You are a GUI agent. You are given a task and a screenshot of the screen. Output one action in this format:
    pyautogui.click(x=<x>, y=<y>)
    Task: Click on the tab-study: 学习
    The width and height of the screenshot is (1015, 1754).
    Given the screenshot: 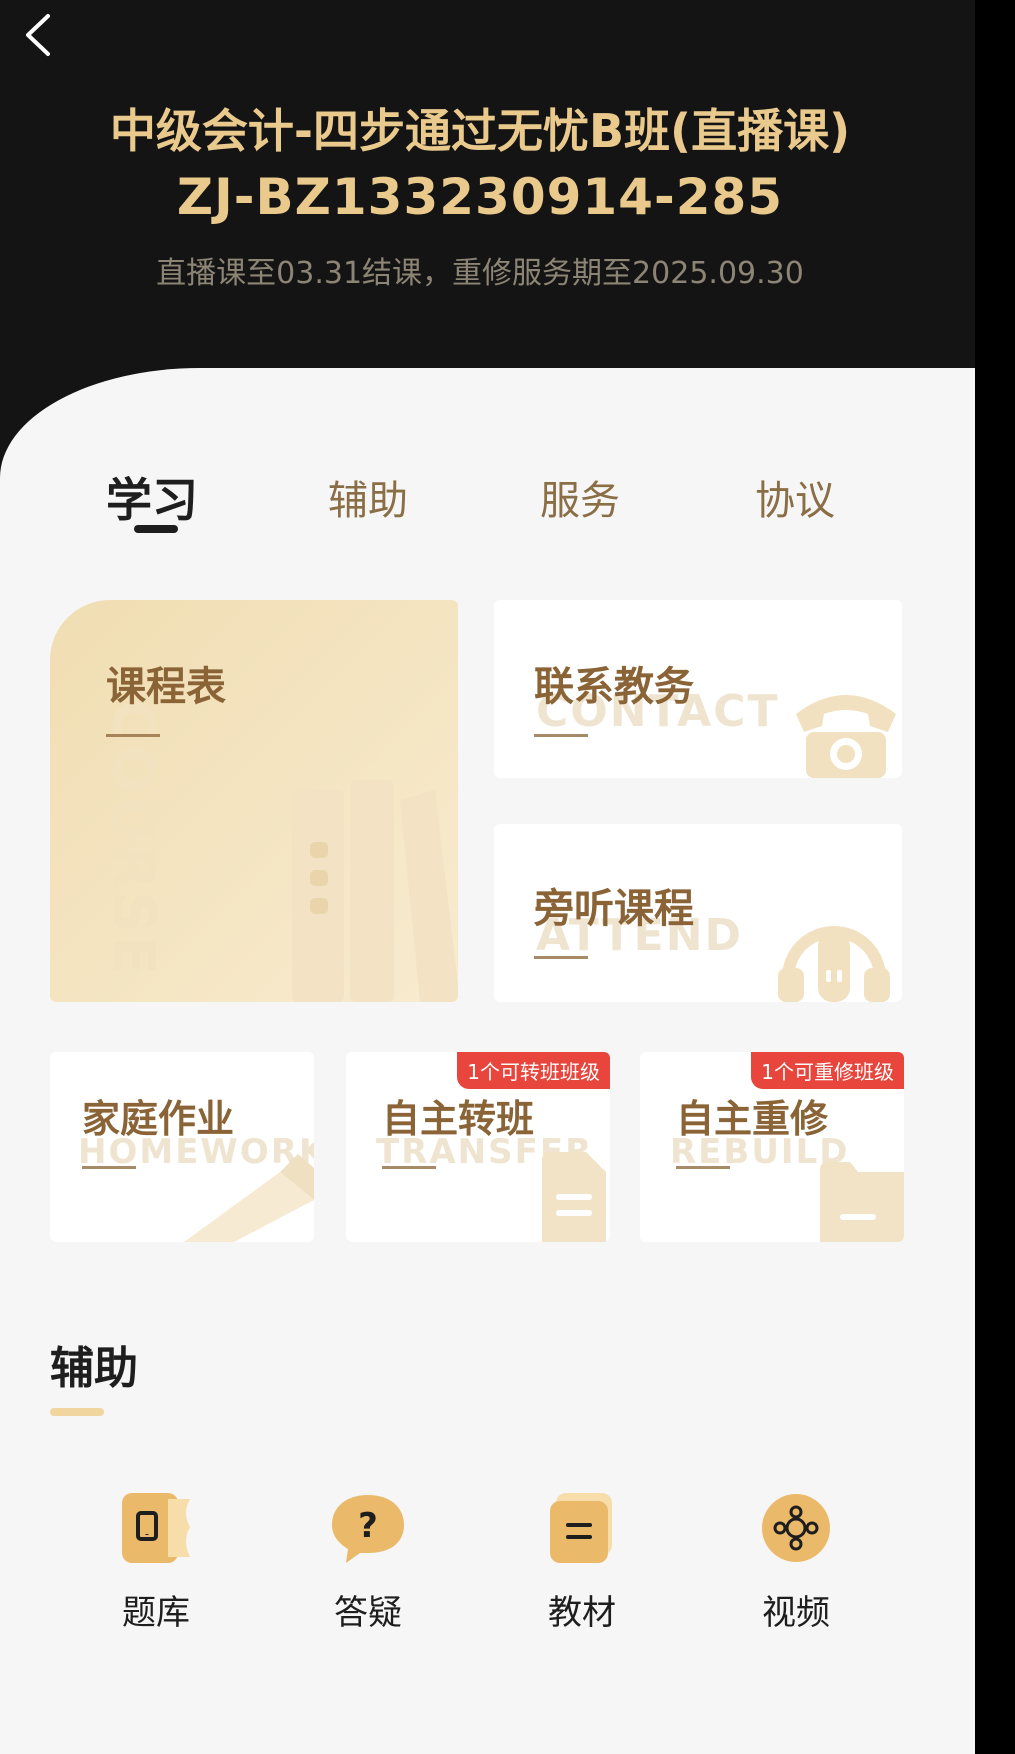 What is the action you would take?
    pyautogui.click(x=152, y=497)
    